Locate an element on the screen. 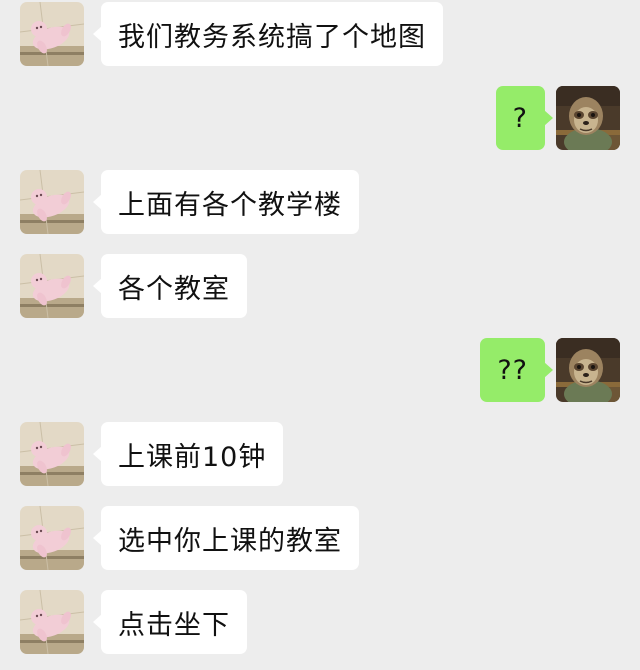 The width and height of the screenshot is (640, 670). message-row-incoming: 我们教务系统搞了个地图 is located at coordinates (320, 34).